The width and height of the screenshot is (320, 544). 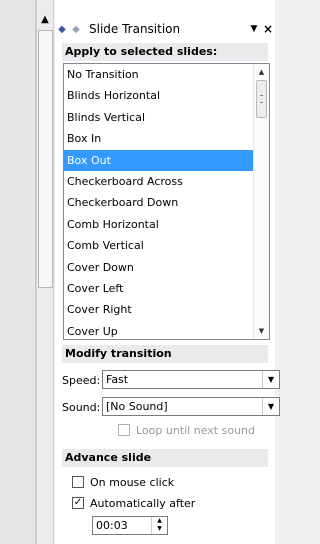 What do you see at coordinates (76, 29) in the screenshot?
I see `forward-arrow-icon: ◆` at bounding box center [76, 29].